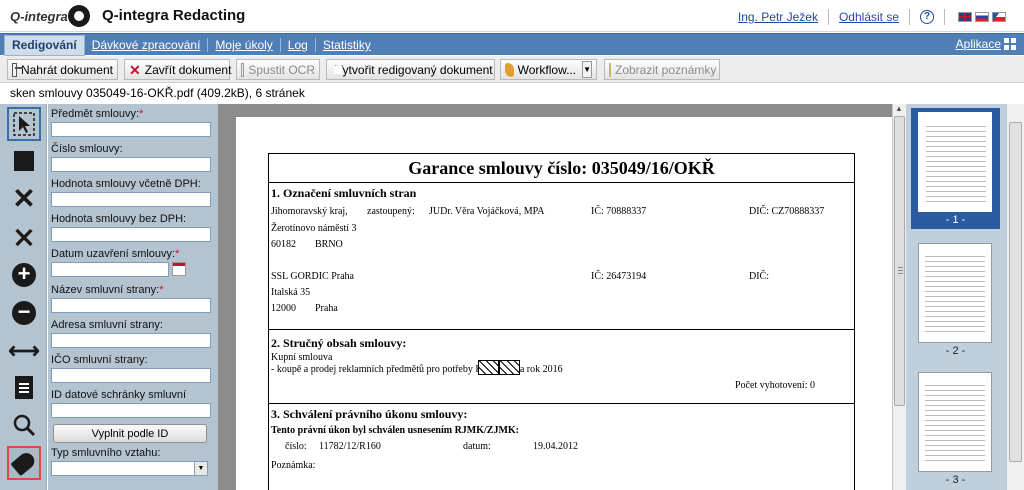 The width and height of the screenshot is (1024, 490). Describe the element at coordinates (243, 69) in the screenshot. I see `ocr-icon` at that location.